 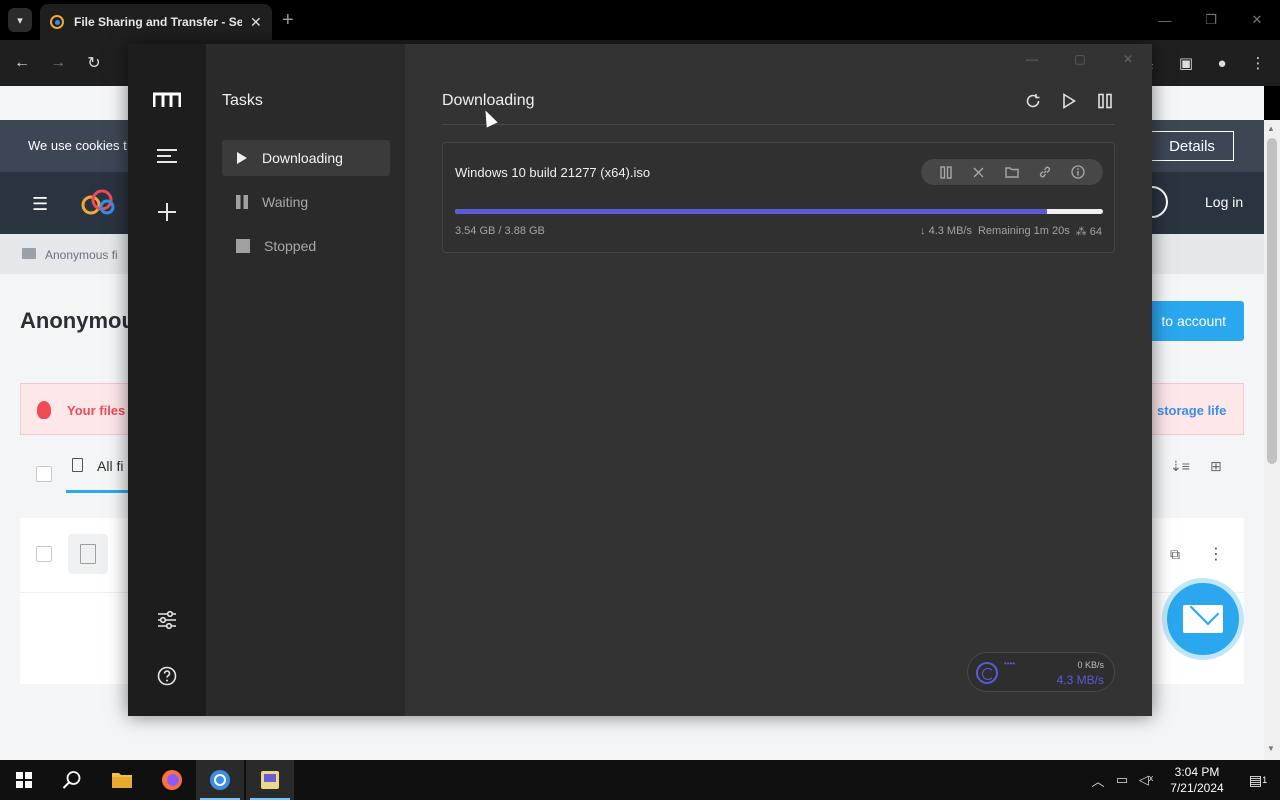 What do you see at coordinates (1197, 780) in the screenshot?
I see `taskbar-clock: 3:04 PM 7/21/2024` at bounding box center [1197, 780].